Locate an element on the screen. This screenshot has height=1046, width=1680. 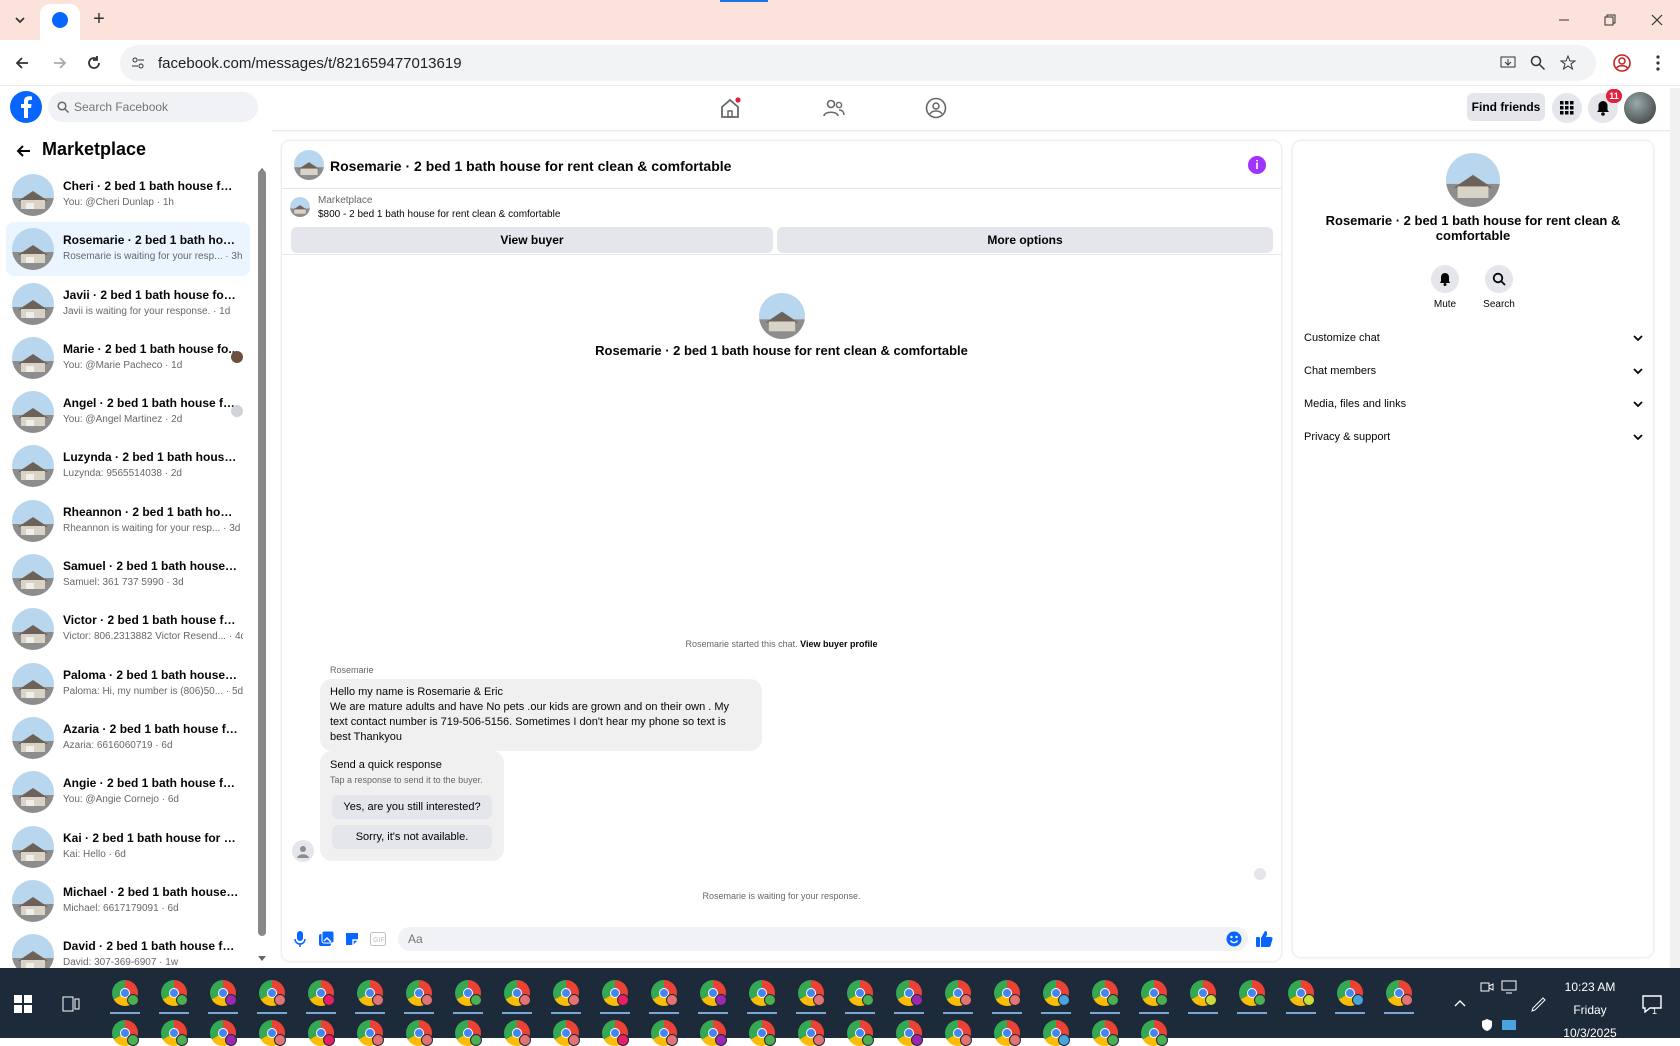
media-files-links-section: Media, files and links is located at coordinates (1474, 404).